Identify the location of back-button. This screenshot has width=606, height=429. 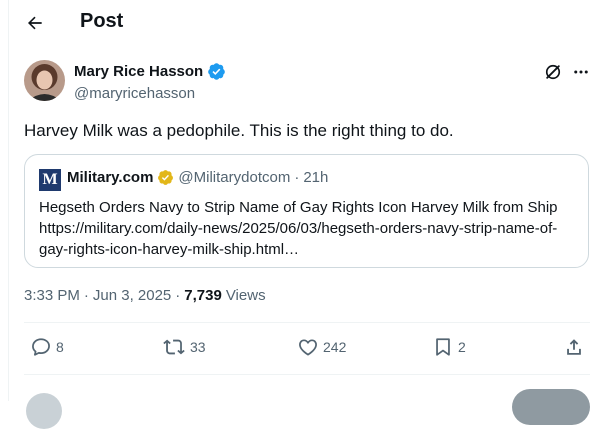
(35, 23).